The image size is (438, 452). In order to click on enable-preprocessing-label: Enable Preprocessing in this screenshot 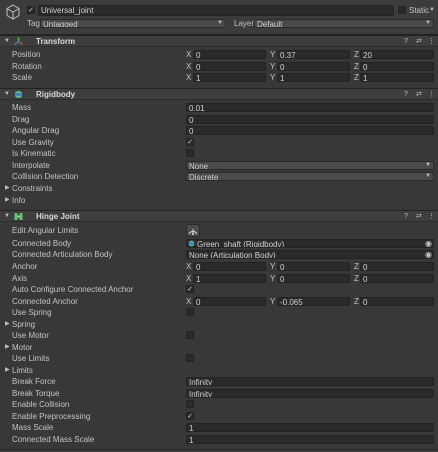, I will do `click(51, 416)`.